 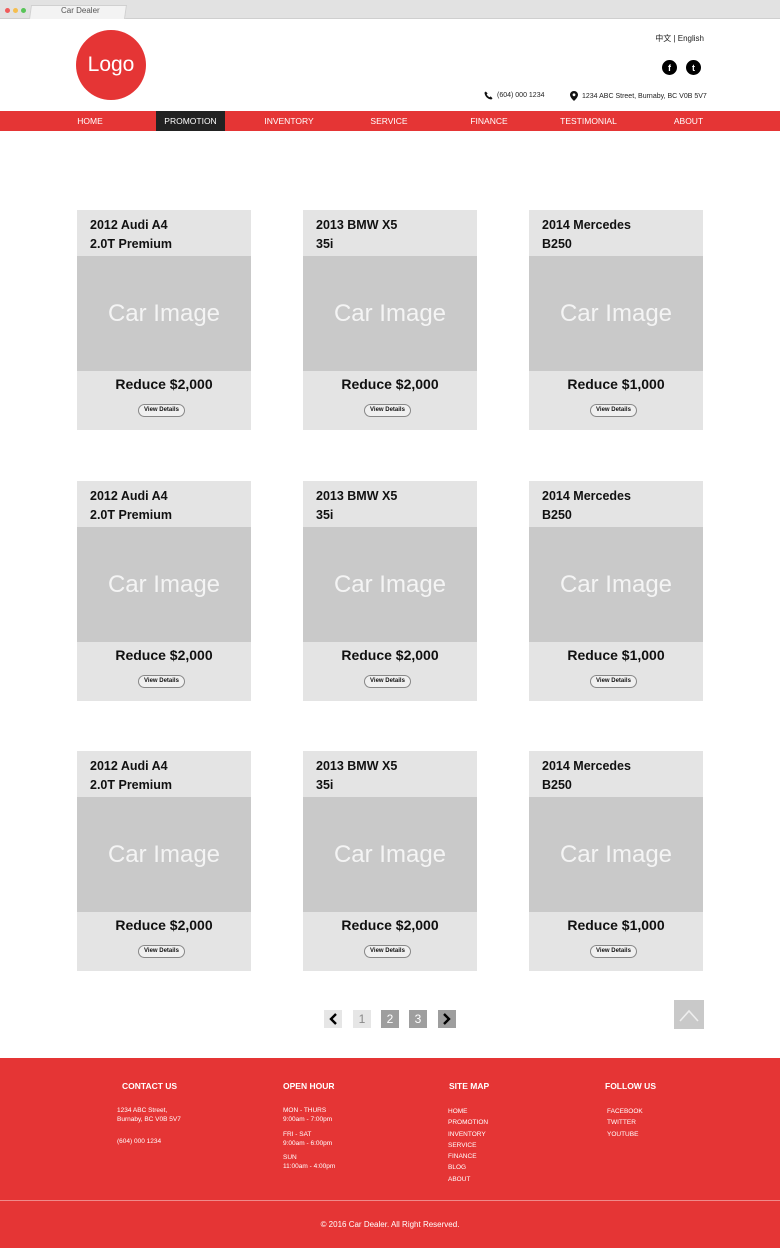 What do you see at coordinates (625, 1111) in the screenshot?
I see `footer-link-facebook: FACEBOOK` at bounding box center [625, 1111].